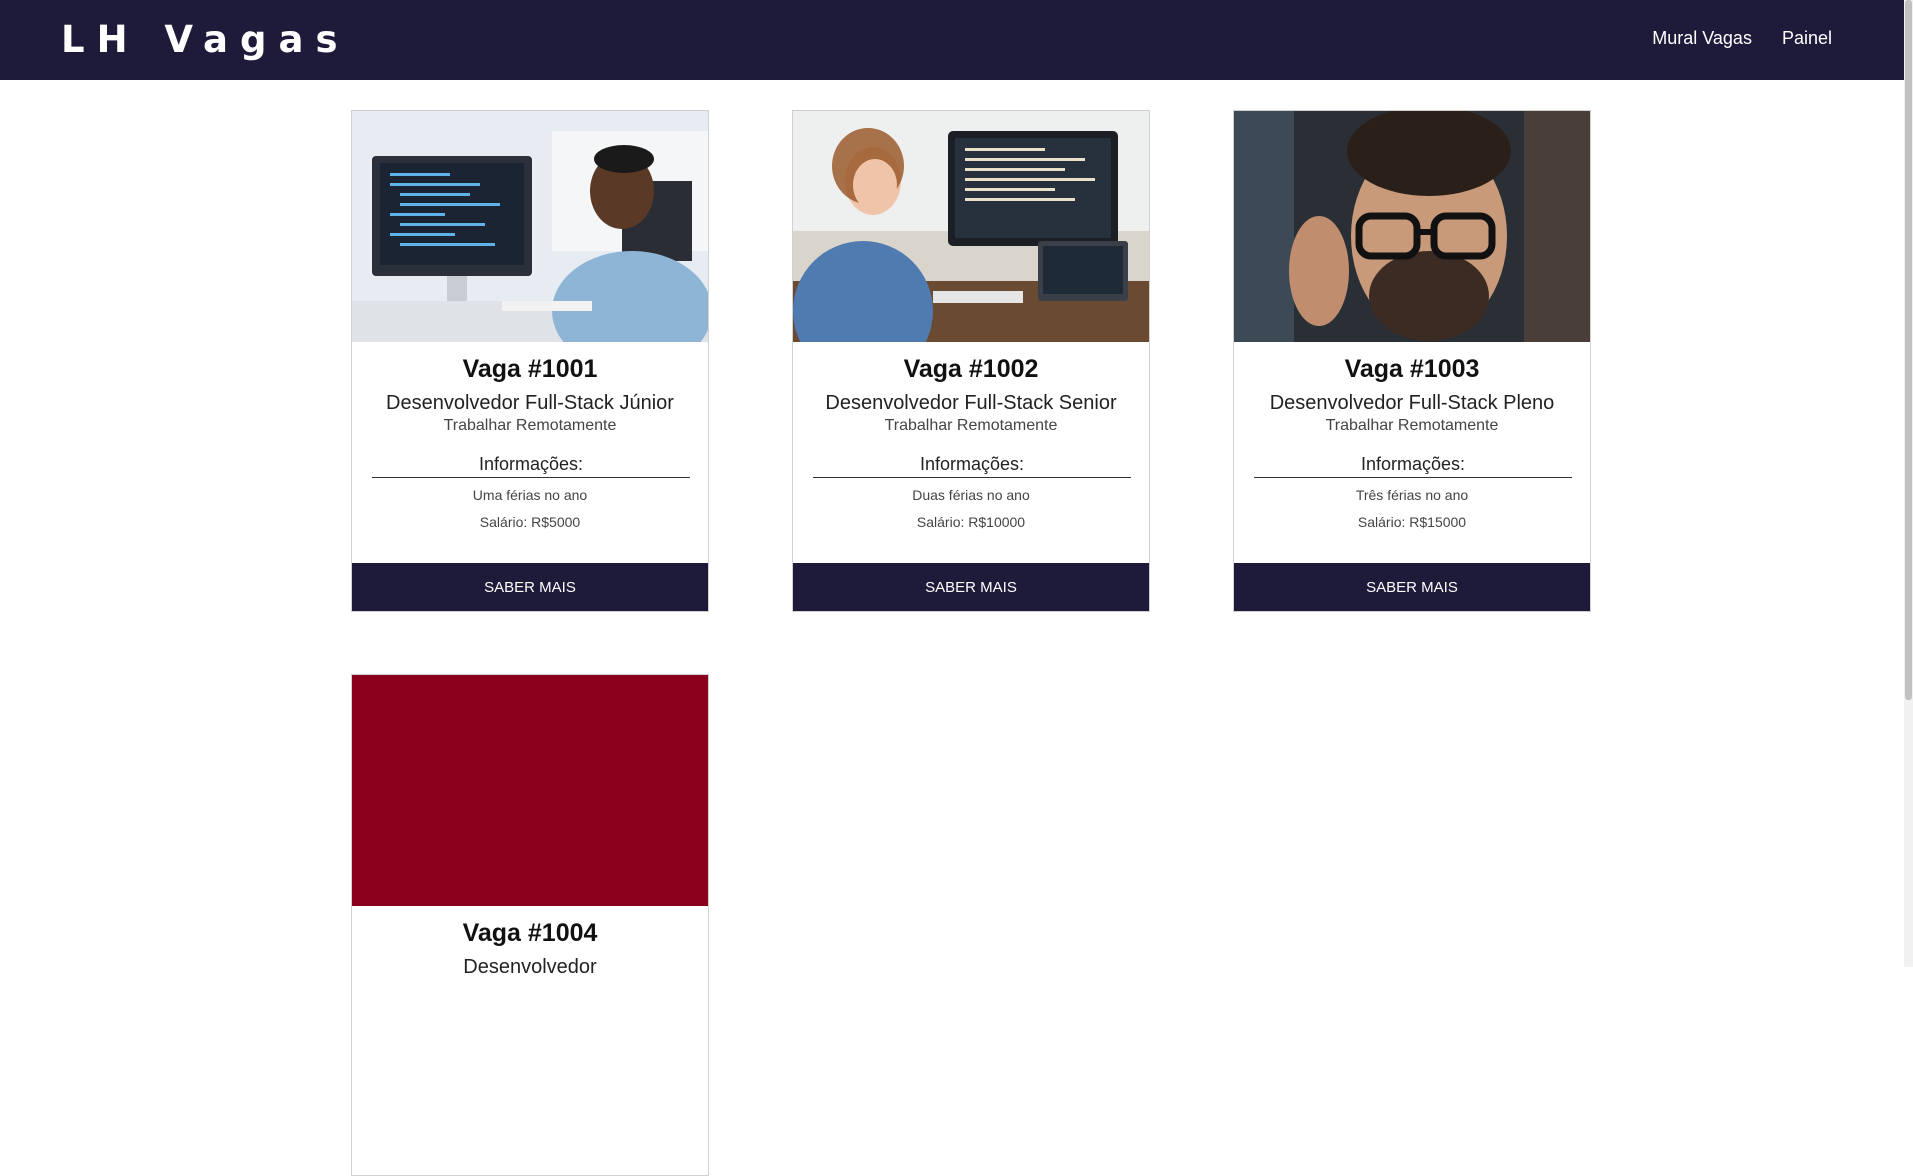  Describe the element at coordinates (530, 790) in the screenshot. I see `job-image-placeholder` at that location.